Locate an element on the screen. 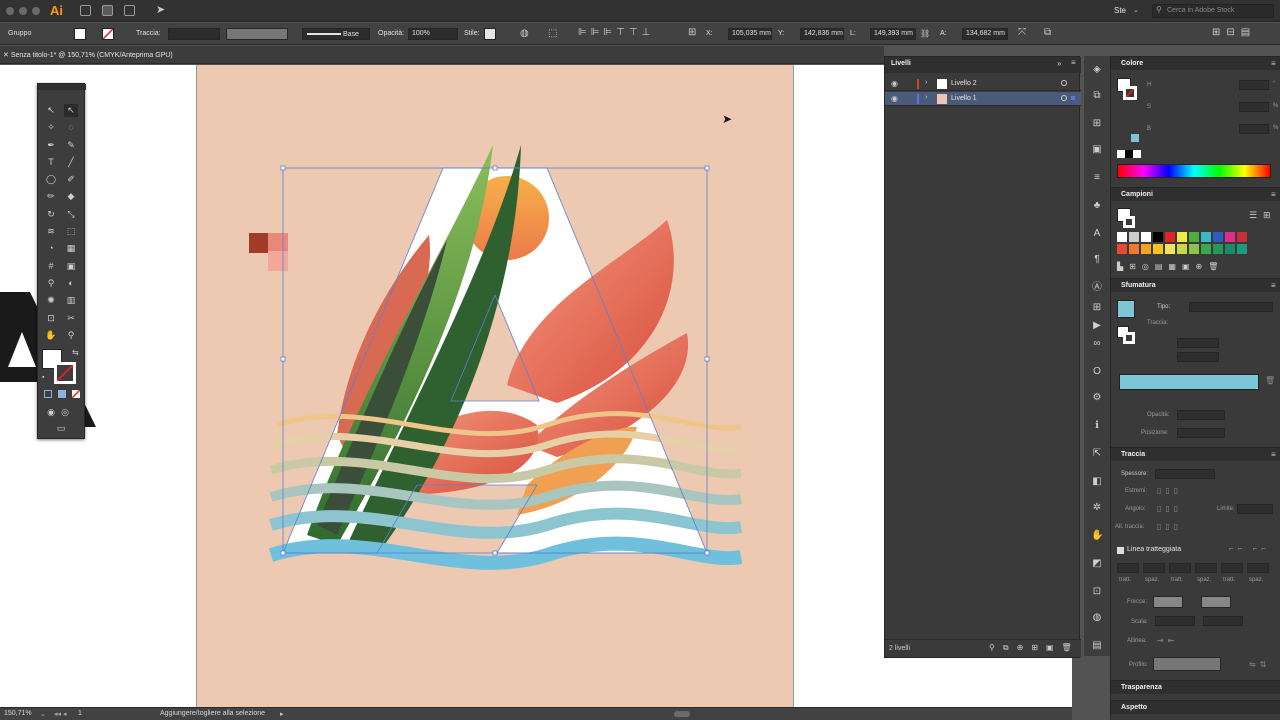  swatch-teal is located at coordinates (1230, 249).